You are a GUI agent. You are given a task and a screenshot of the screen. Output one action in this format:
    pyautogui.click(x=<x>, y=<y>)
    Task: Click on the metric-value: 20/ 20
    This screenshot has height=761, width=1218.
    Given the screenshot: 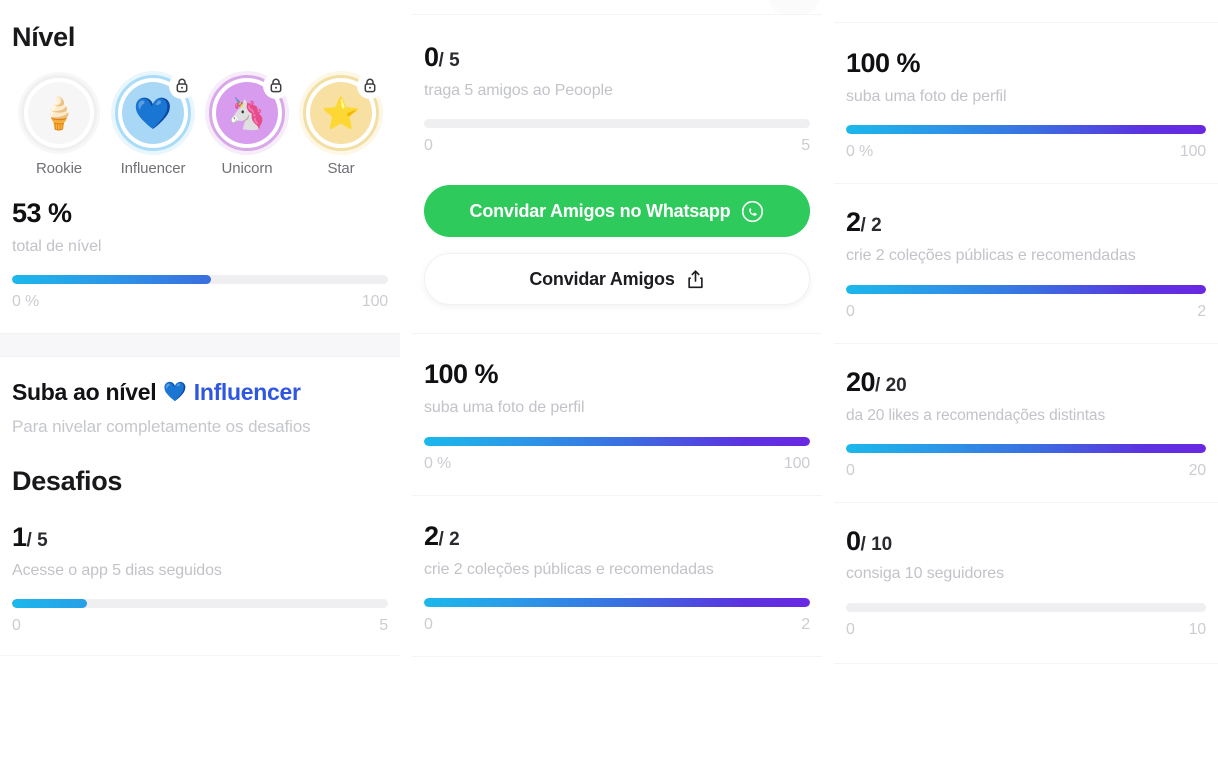 What is the action you would take?
    pyautogui.click(x=1026, y=382)
    